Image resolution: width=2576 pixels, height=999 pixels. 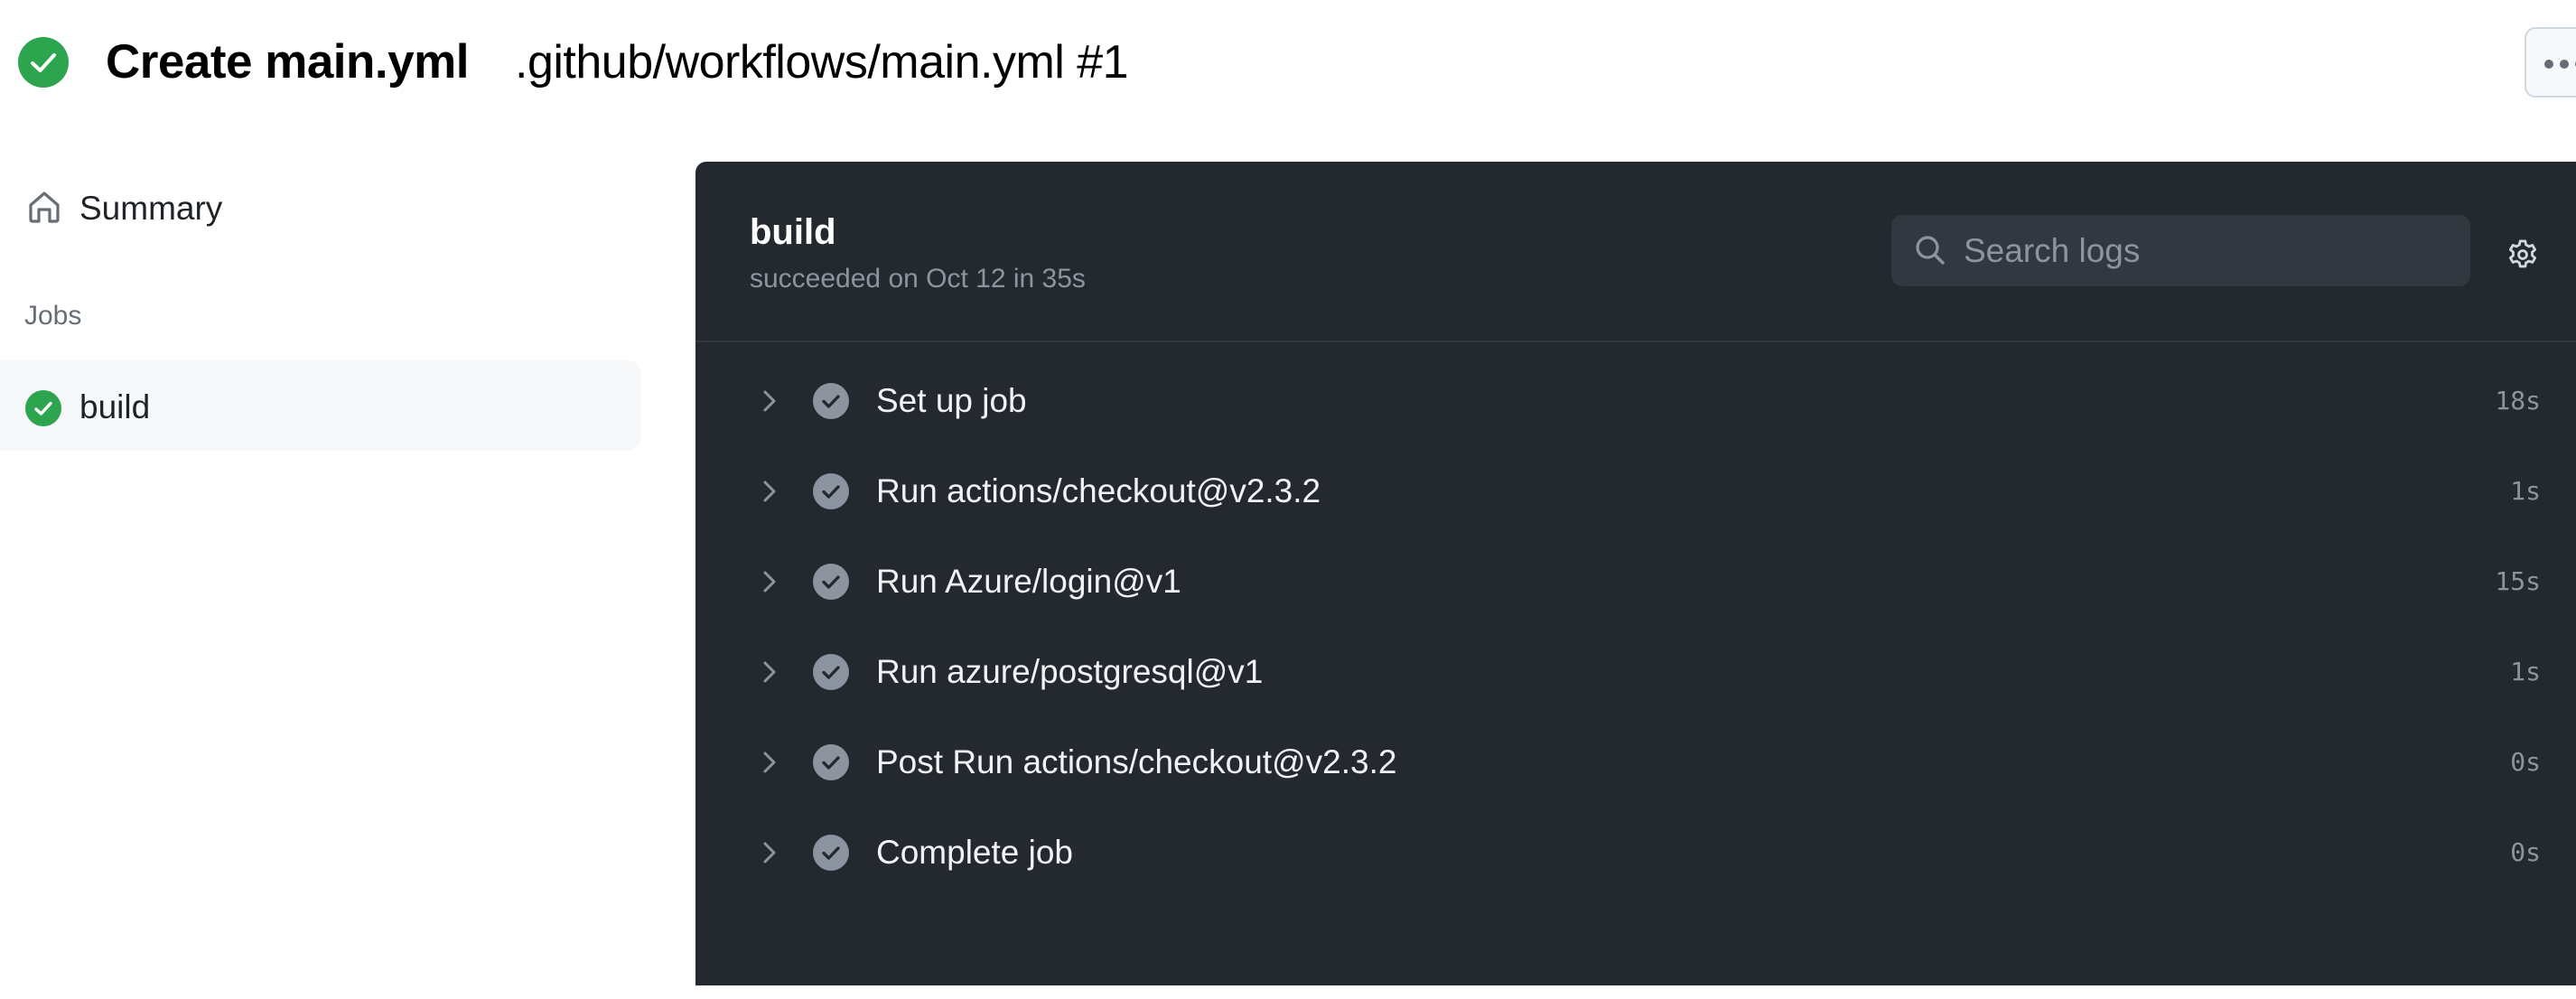 I want to click on step-name: Complete job, so click(x=975, y=852).